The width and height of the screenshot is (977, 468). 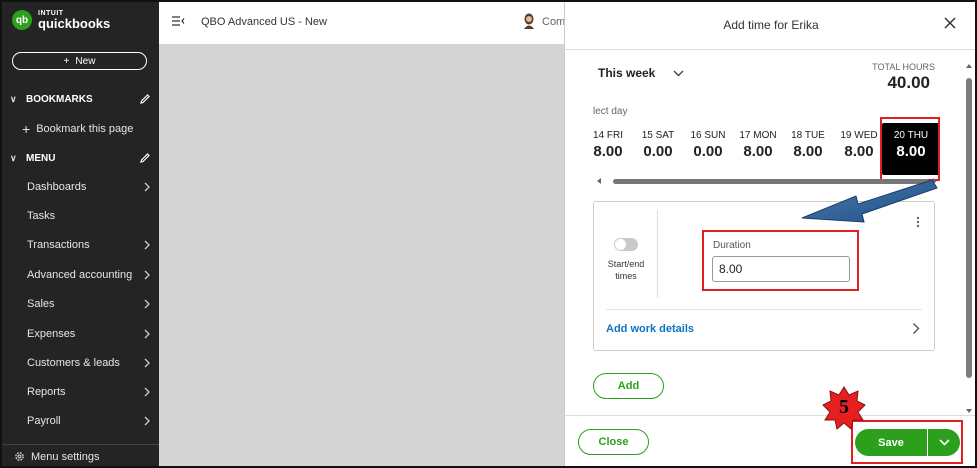 I want to click on day-hours: 8.00, so click(x=808, y=151).